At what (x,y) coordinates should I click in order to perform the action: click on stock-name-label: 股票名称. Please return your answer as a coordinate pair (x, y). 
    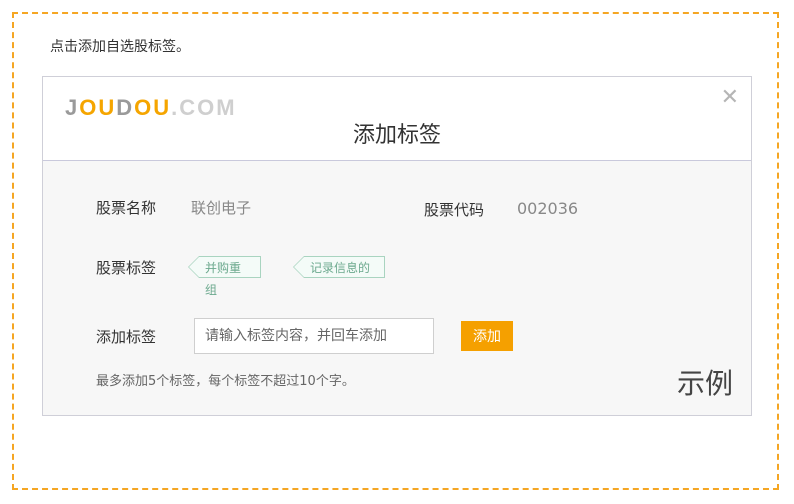
    Looking at the image, I should click on (126, 208).